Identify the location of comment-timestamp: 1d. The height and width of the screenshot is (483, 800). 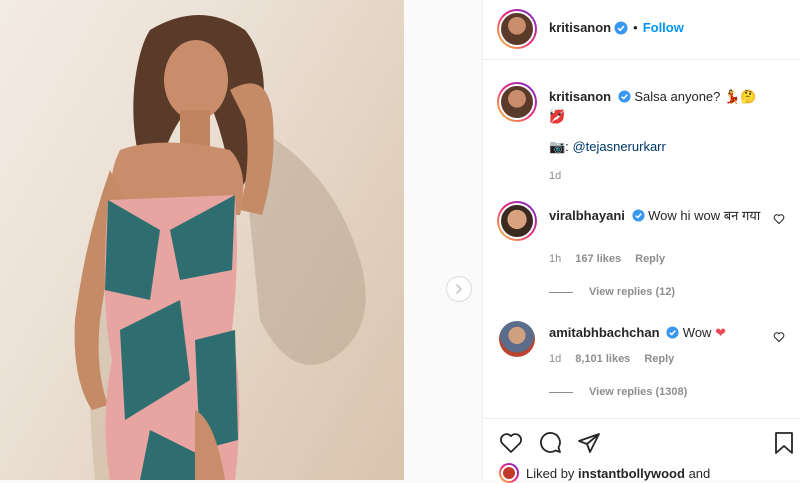
(555, 359).